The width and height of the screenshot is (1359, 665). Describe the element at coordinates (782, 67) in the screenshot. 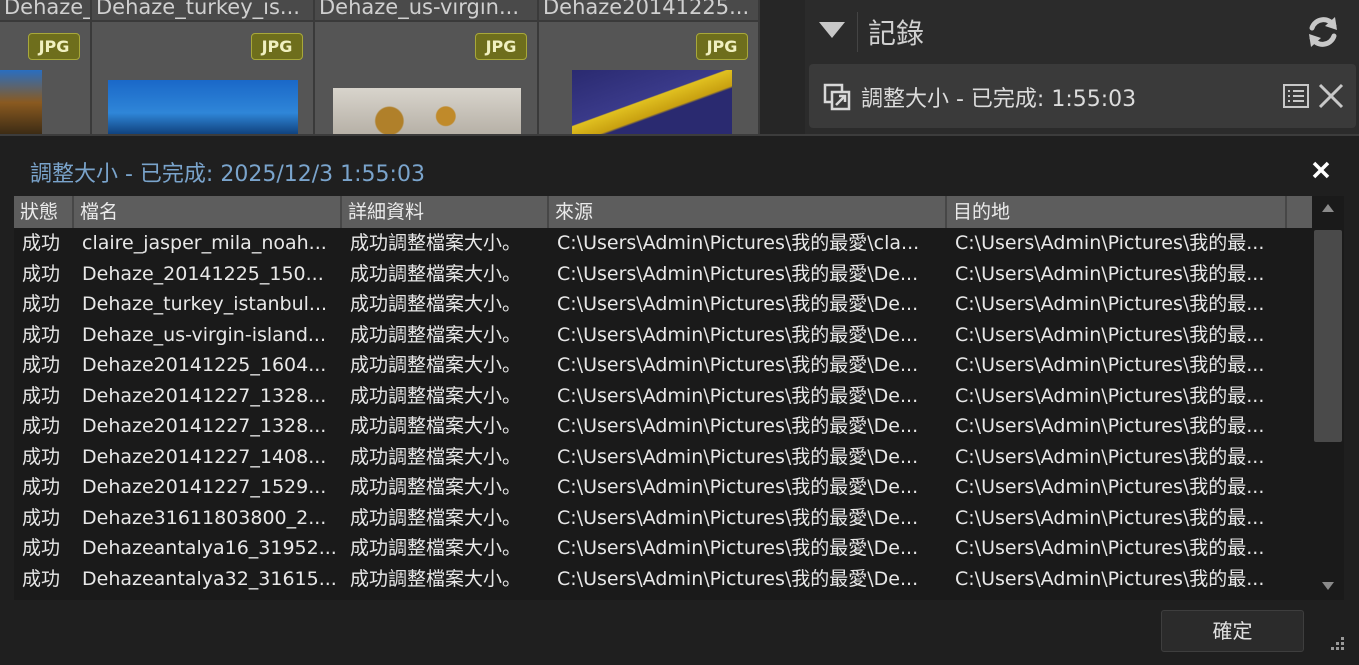

I see `panel-gutter` at that location.